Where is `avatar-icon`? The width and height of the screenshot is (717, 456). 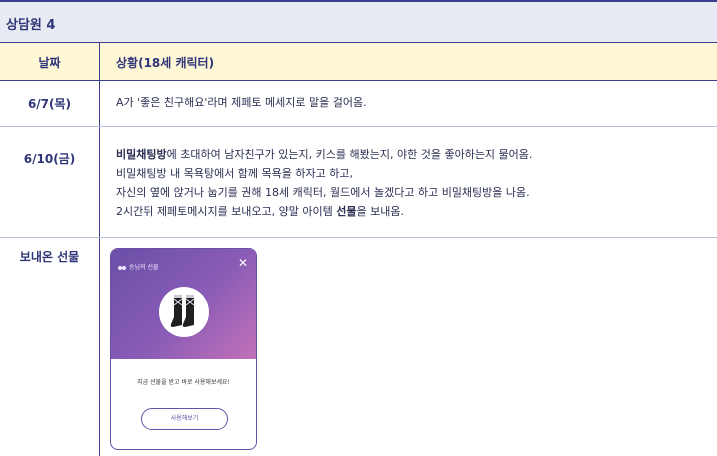 avatar-icon is located at coordinates (122, 267).